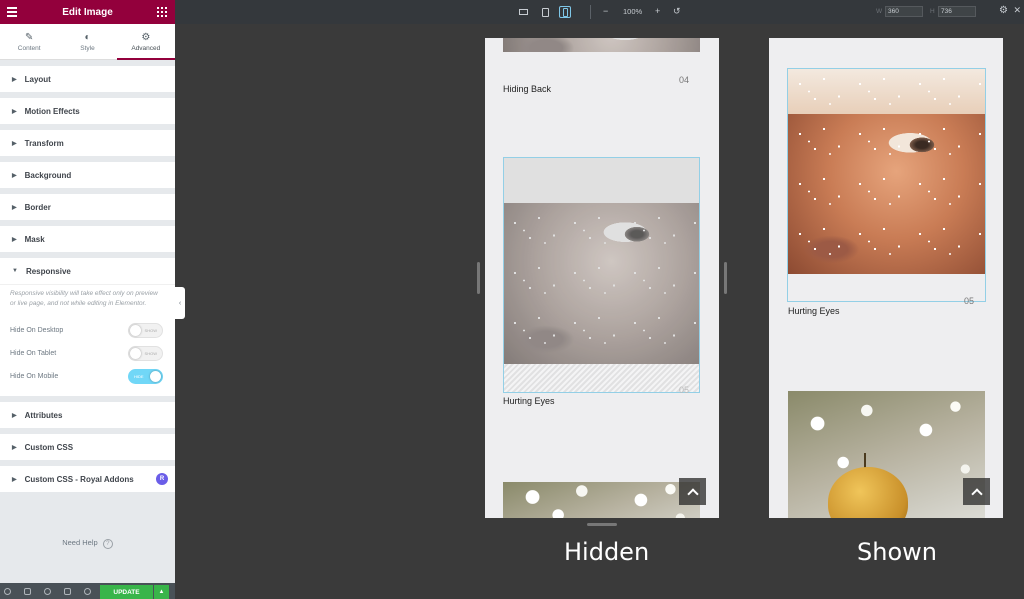  I want to click on section-responsive: ▼ Responsive, so click(87, 271).